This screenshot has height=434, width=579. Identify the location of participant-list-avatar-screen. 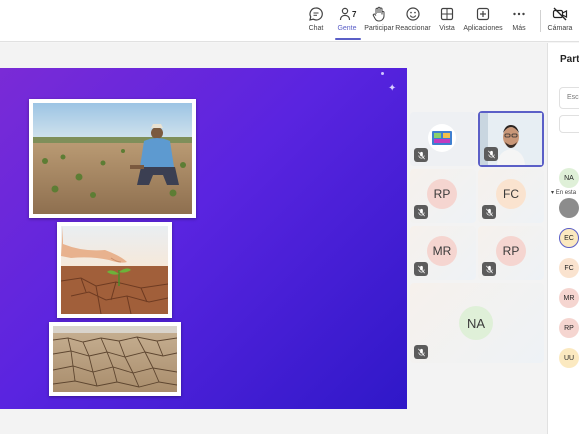
(569, 208).